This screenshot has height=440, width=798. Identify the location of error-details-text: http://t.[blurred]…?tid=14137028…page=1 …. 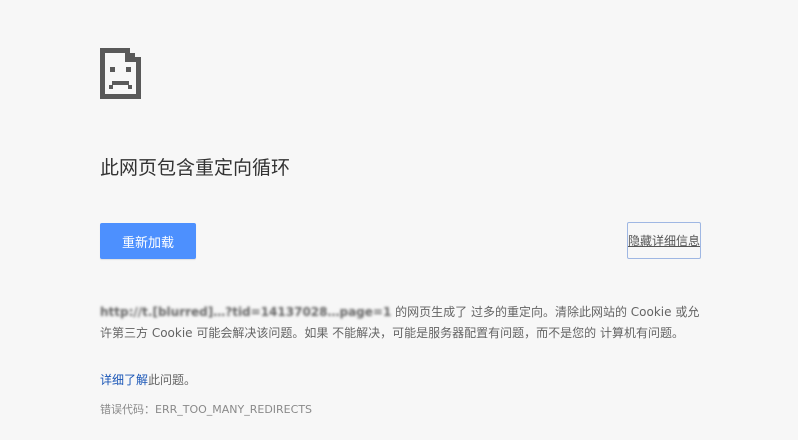
(400, 323).